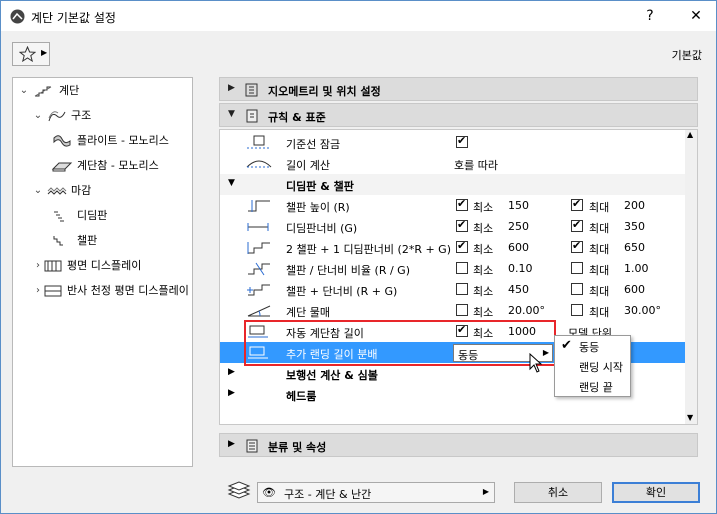 The image size is (717, 514). I want to click on limit-label: 챌판 높이 (R), so click(318, 207).